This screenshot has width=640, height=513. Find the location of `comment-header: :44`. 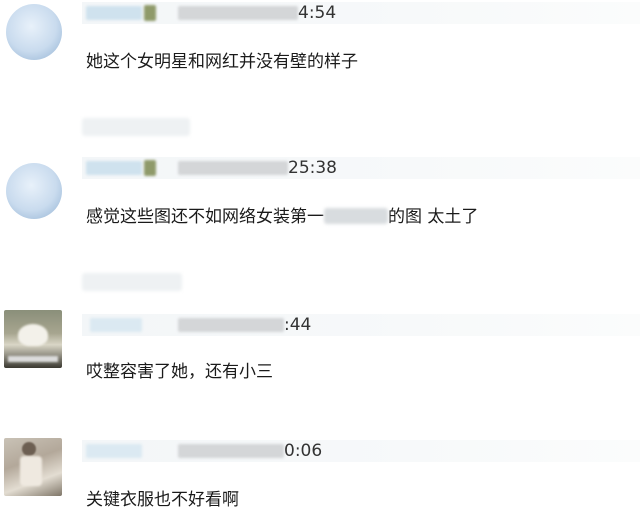

comment-header: :44 is located at coordinates (361, 325).